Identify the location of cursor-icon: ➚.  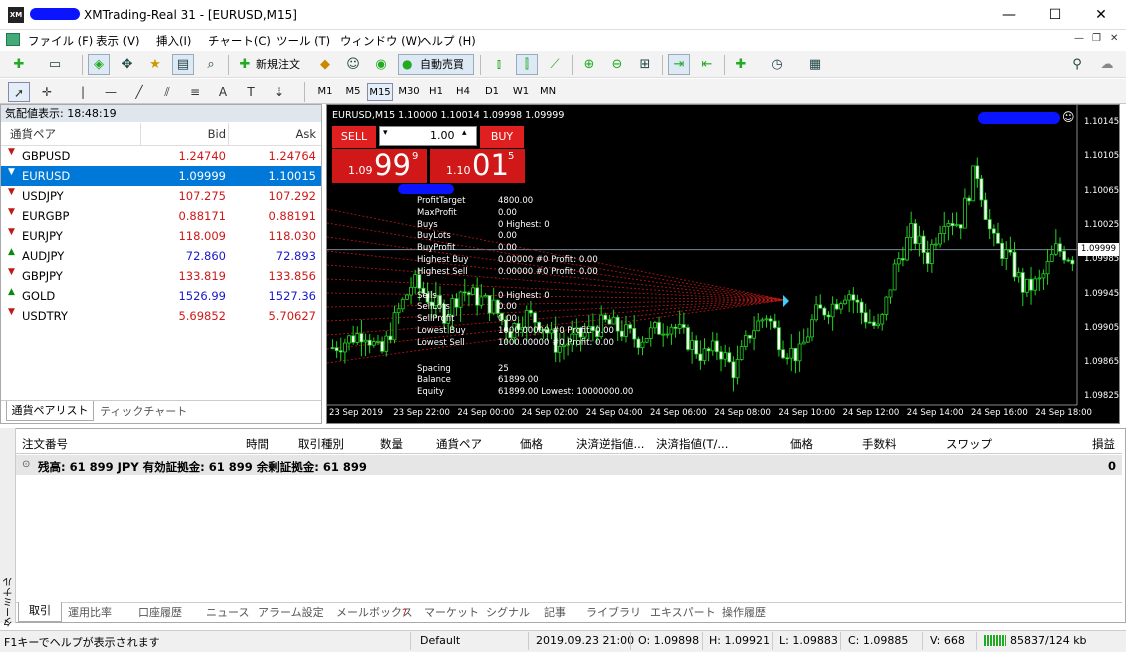
(19, 92).